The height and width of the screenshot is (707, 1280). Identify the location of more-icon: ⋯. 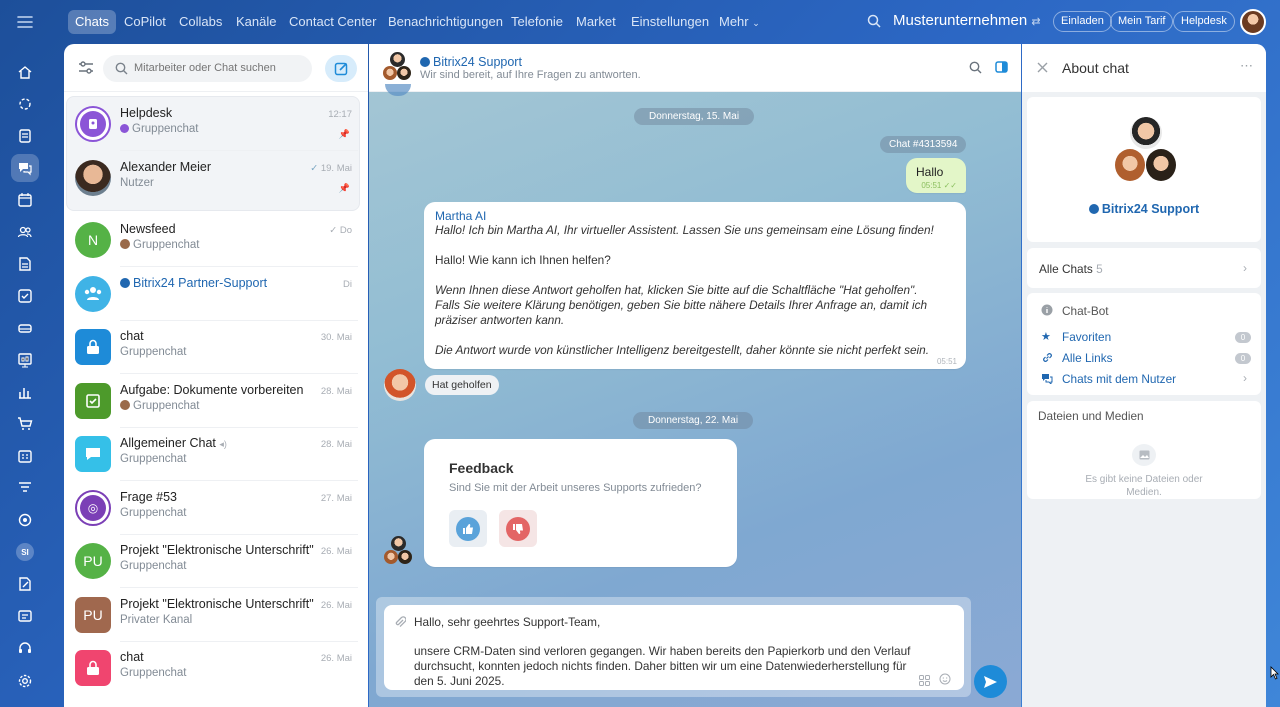
(1247, 66).